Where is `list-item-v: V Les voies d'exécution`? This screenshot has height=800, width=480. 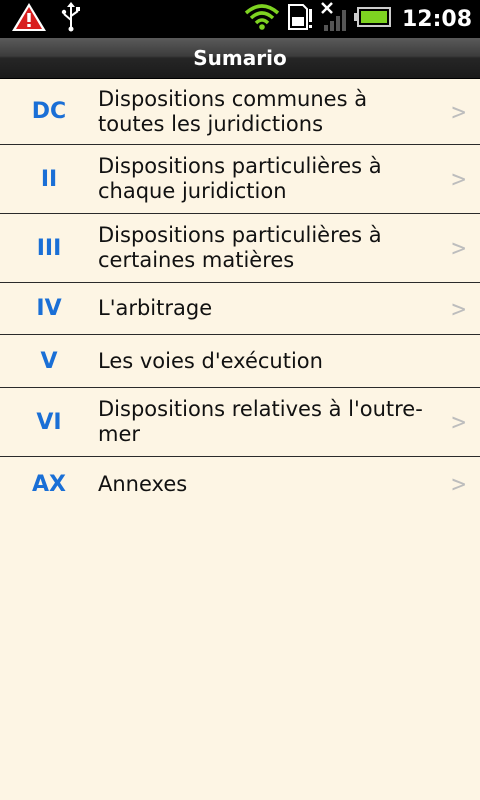
list-item-v: V Les voies d'exécution is located at coordinates (240, 361).